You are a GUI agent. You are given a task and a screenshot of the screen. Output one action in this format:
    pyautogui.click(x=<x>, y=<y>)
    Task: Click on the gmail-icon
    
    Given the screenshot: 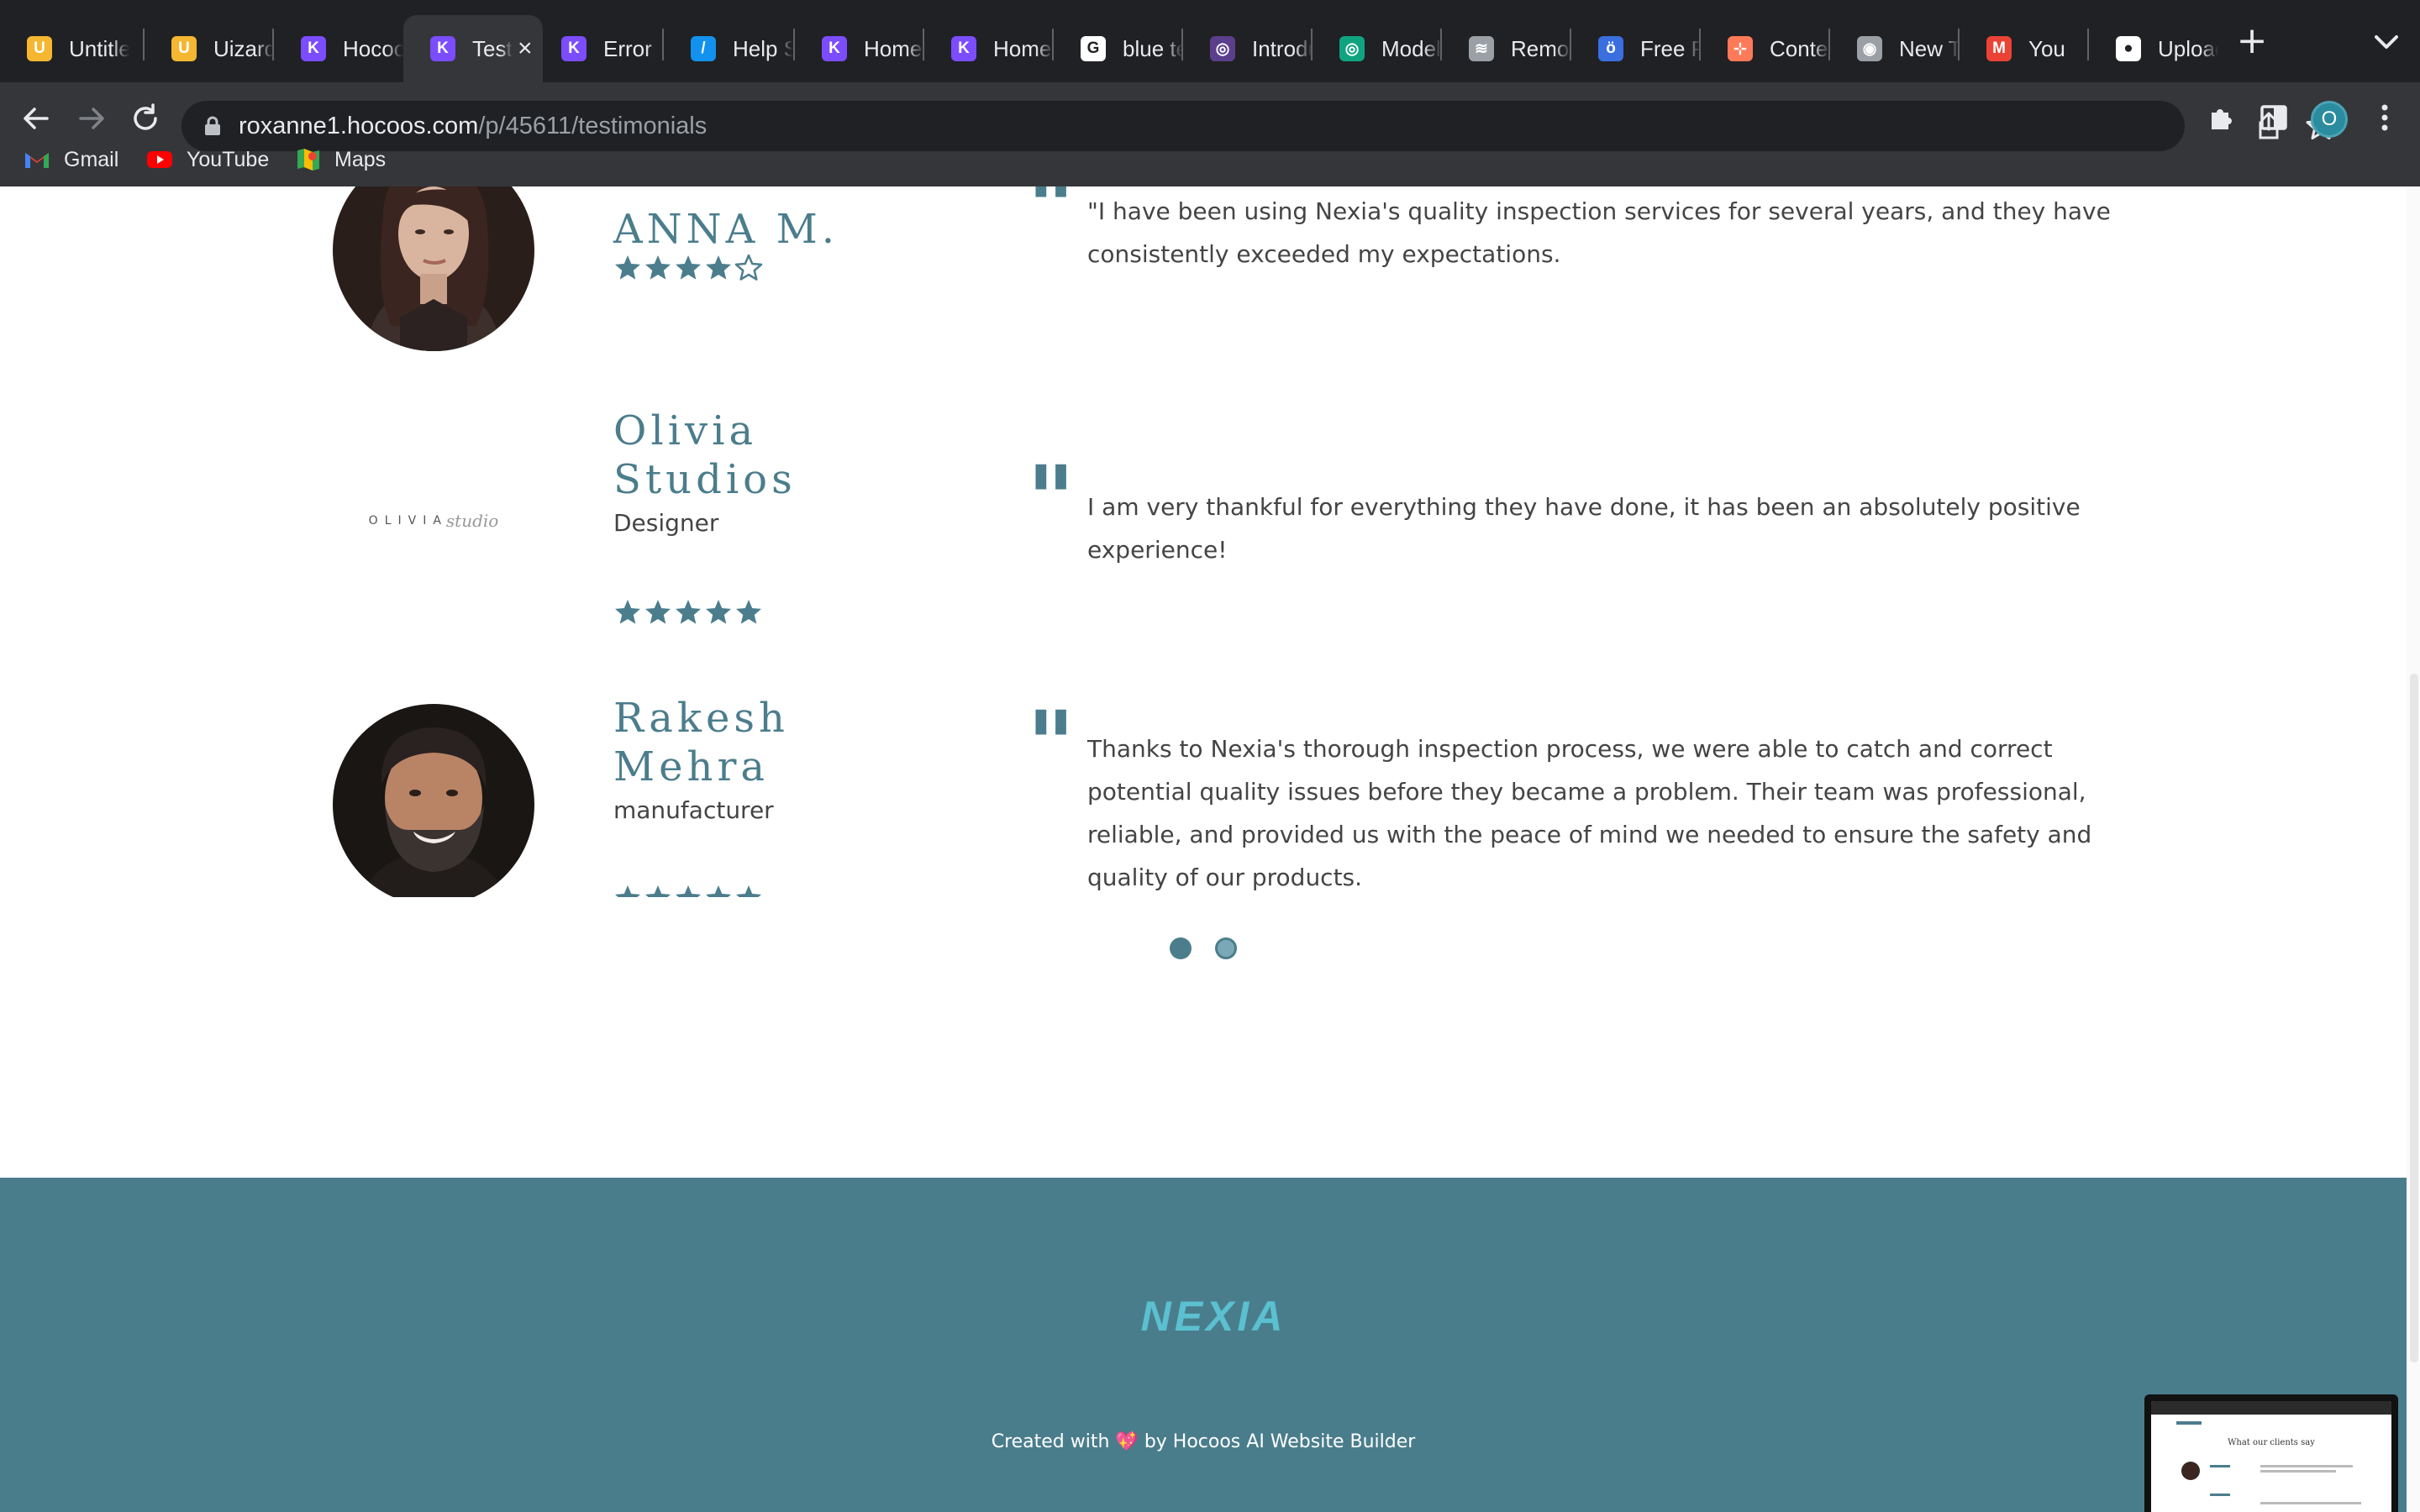 What is the action you would take?
    pyautogui.click(x=37, y=160)
    